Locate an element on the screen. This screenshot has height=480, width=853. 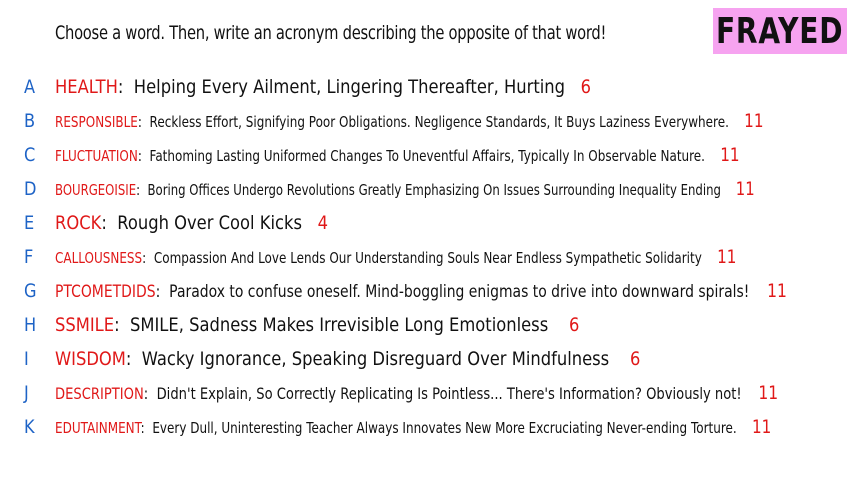
row-letter: J is located at coordinates (26, 393).